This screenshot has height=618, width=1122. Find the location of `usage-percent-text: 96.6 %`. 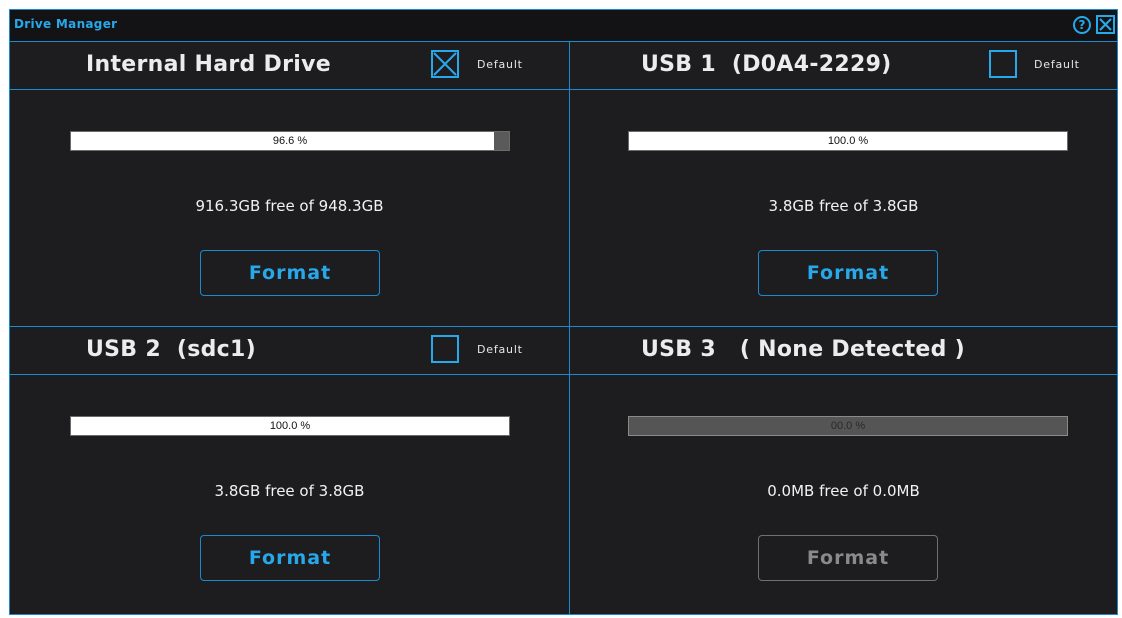

usage-percent-text: 96.6 % is located at coordinates (290, 141).